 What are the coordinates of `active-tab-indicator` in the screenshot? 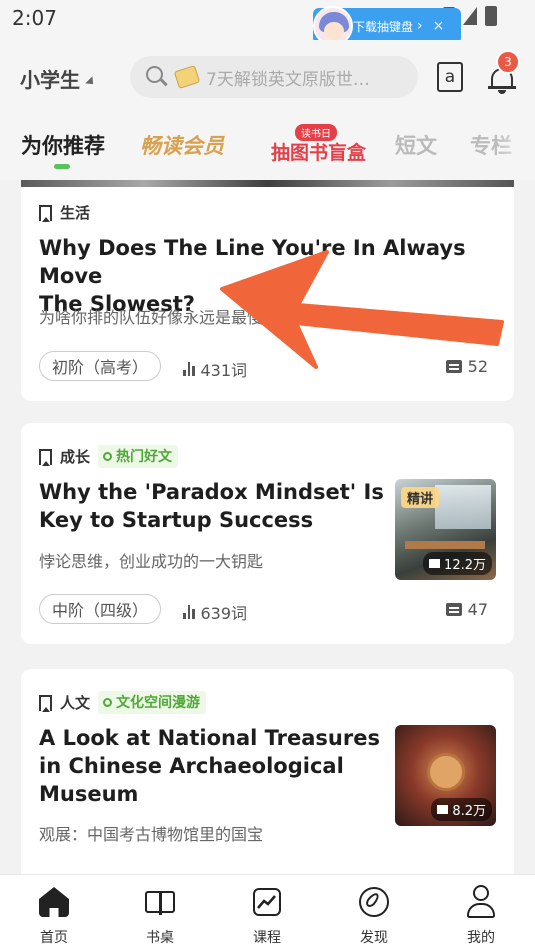 It's located at (62, 166).